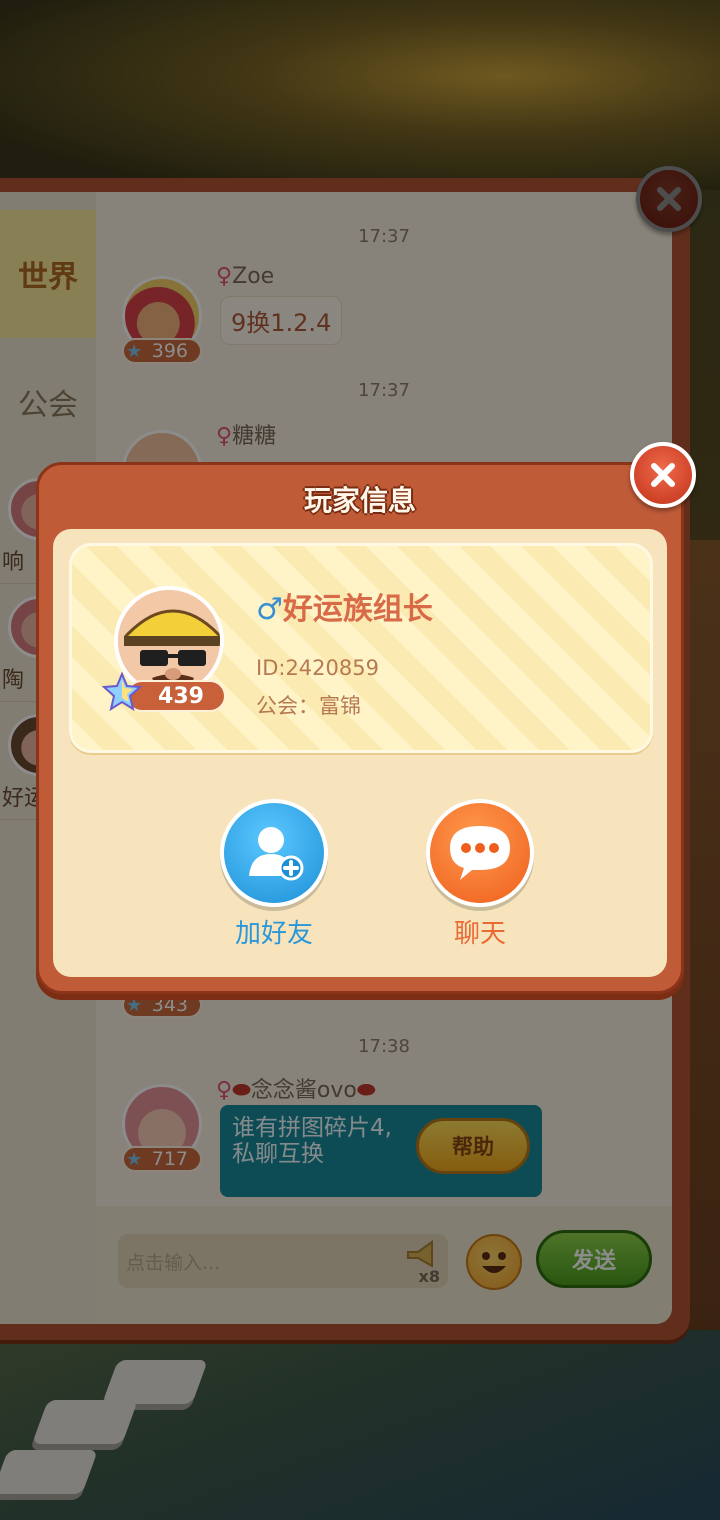  Describe the element at coordinates (273, 934) in the screenshot. I see `add-friend-label: 加好友` at that location.